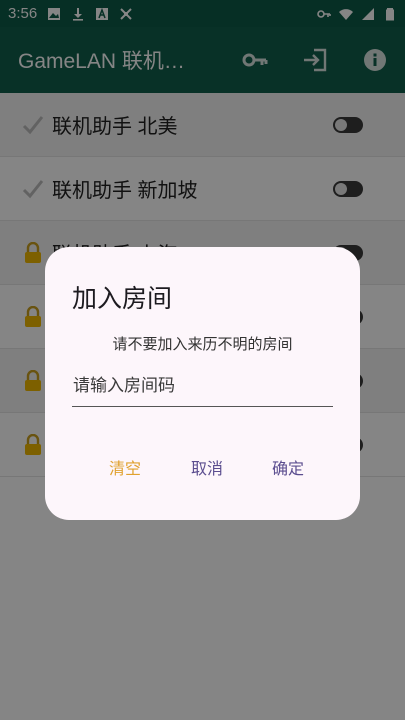  What do you see at coordinates (125, 467) in the screenshot?
I see `clear-button: 清空` at bounding box center [125, 467].